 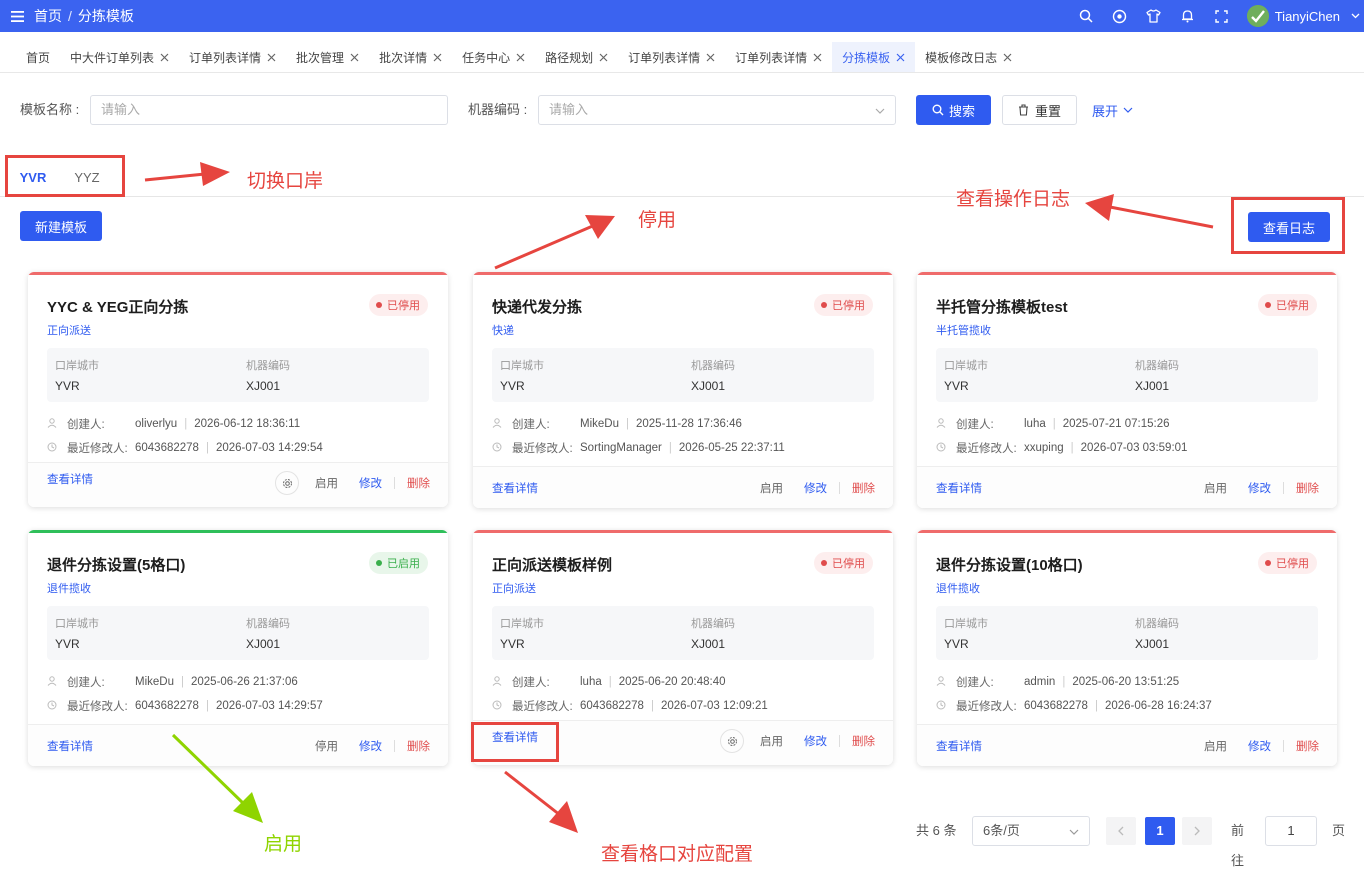 I want to click on tab-5: 任务中心, so click(x=493, y=57).